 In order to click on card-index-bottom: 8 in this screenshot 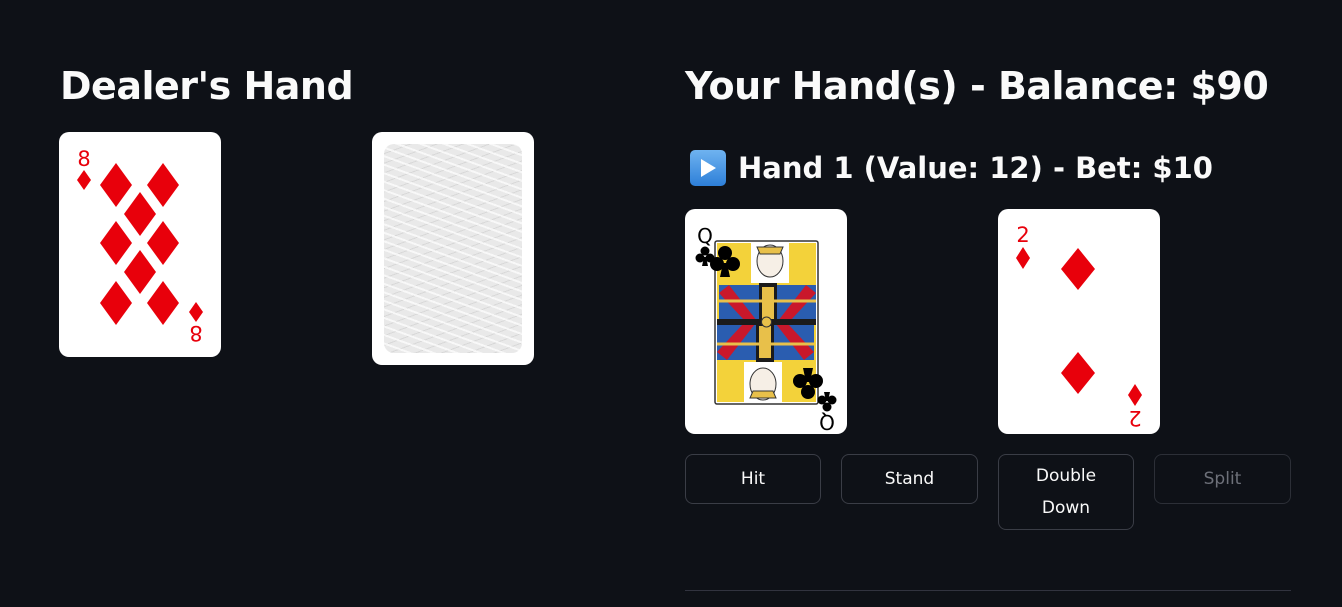, I will do `click(196, 323)`.